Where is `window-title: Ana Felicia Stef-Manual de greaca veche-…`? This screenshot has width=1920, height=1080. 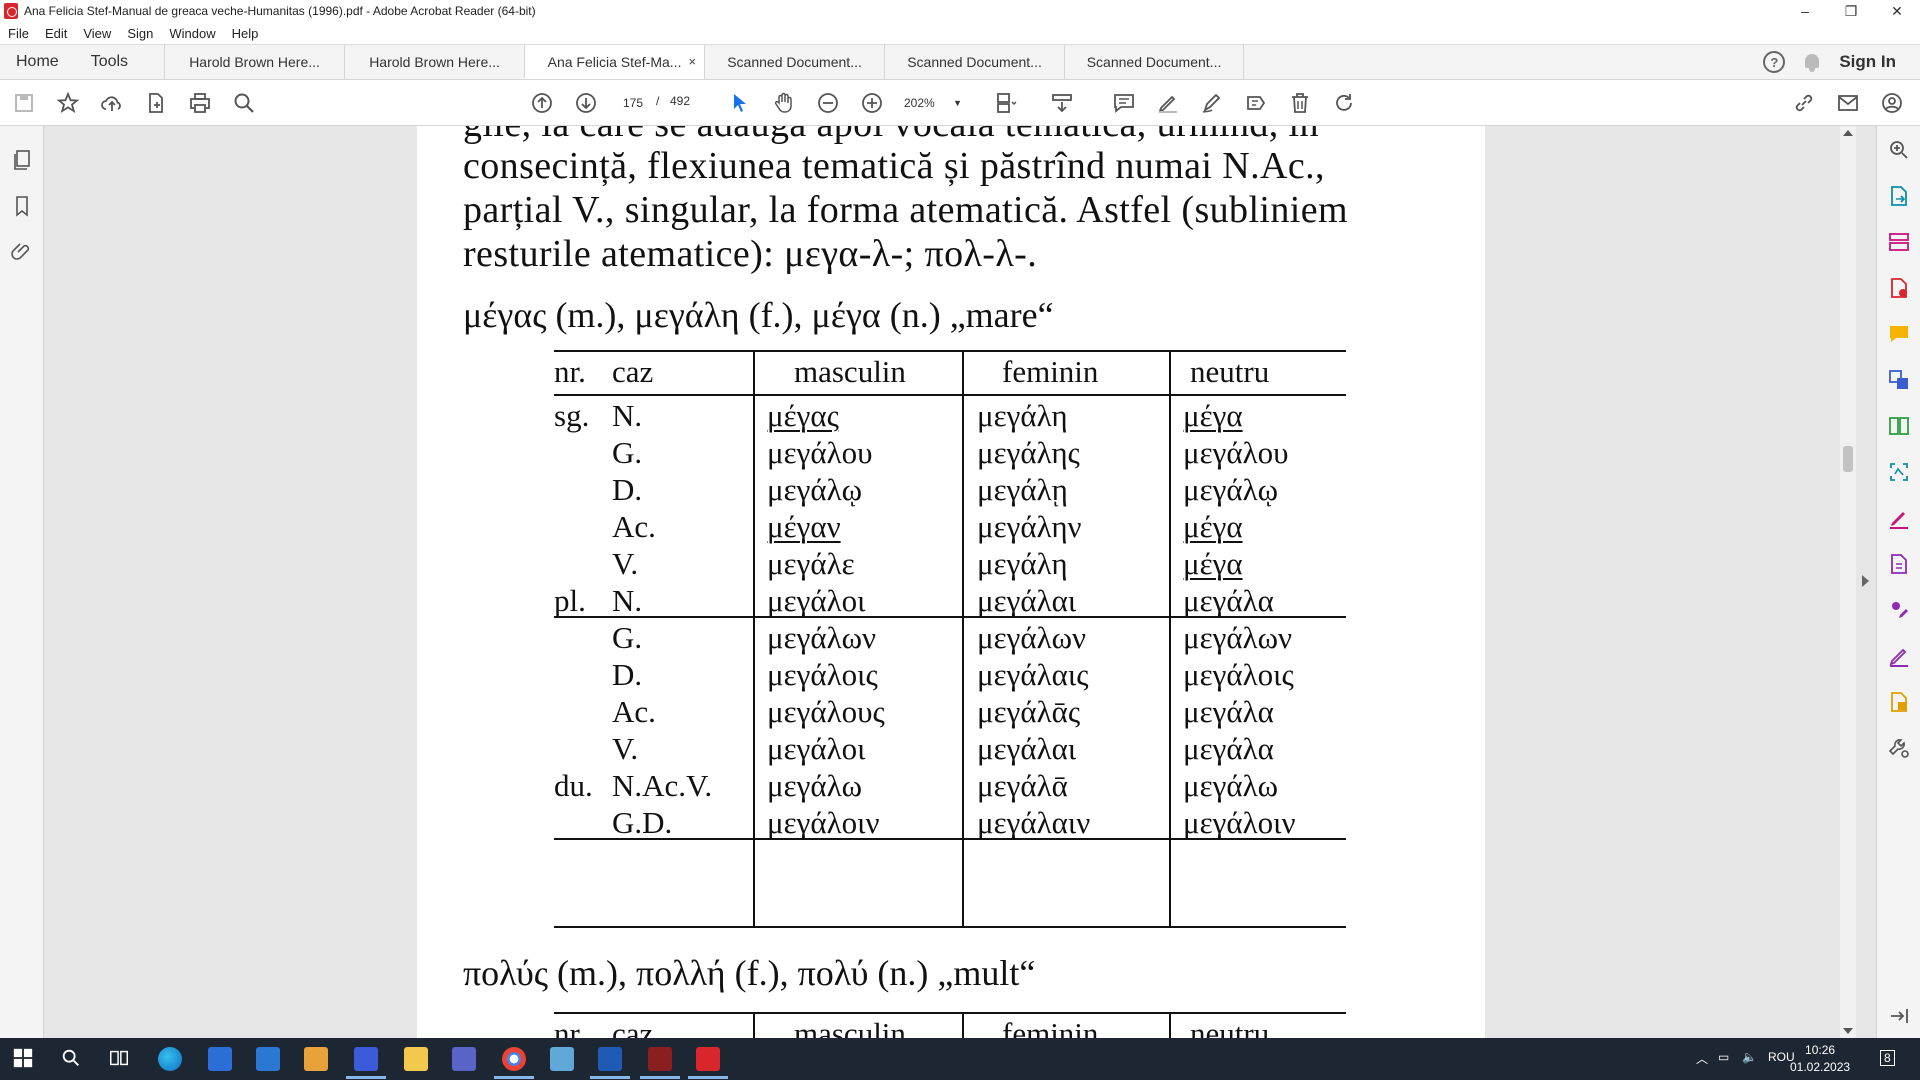 window-title: Ana Felicia Stef-Manual de greaca veche-… is located at coordinates (280, 11).